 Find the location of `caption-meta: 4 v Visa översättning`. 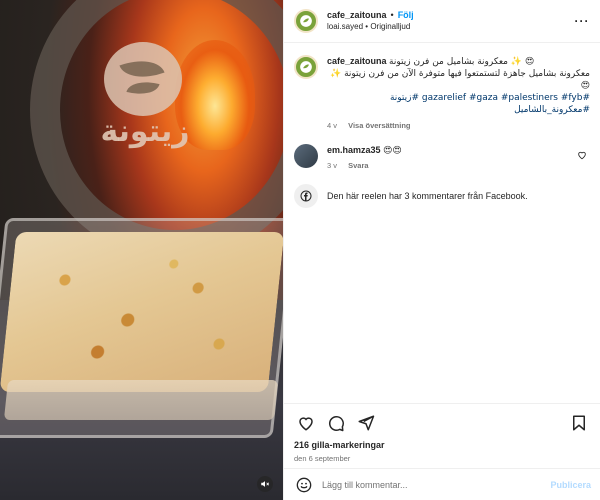

caption-meta: 4 v Visa översättning is located at coordinates (458, 125).